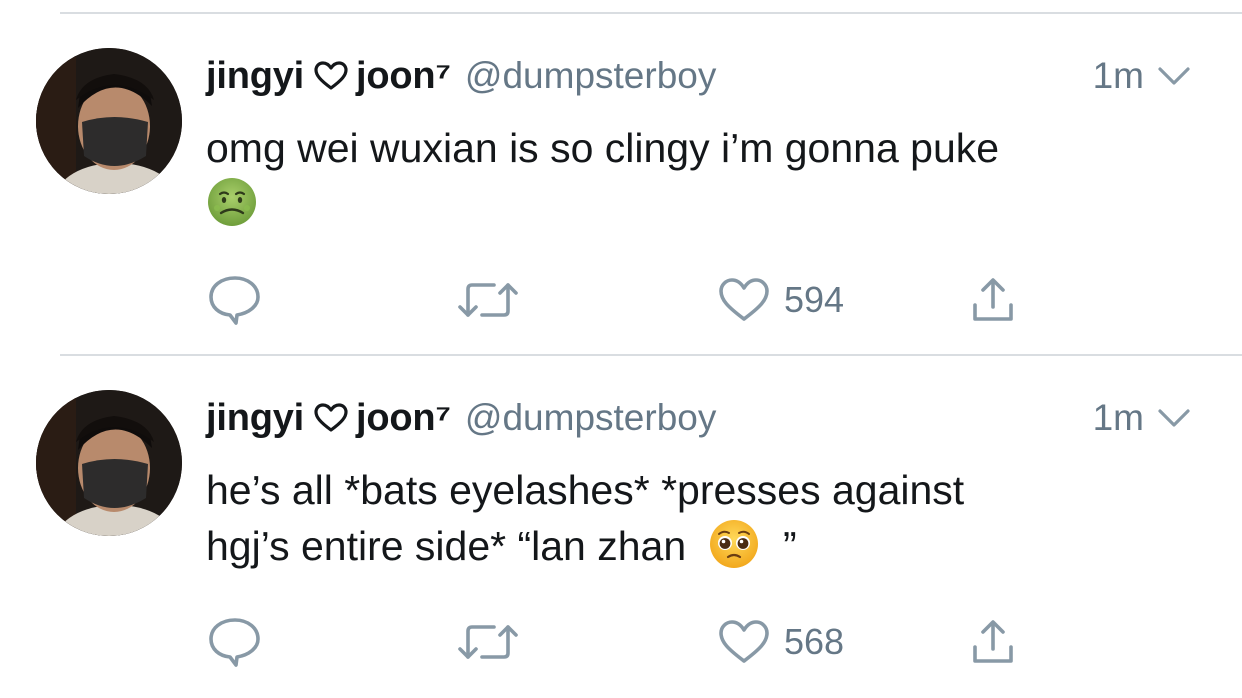  I want to click on like-button: 568, so click(781, 642).